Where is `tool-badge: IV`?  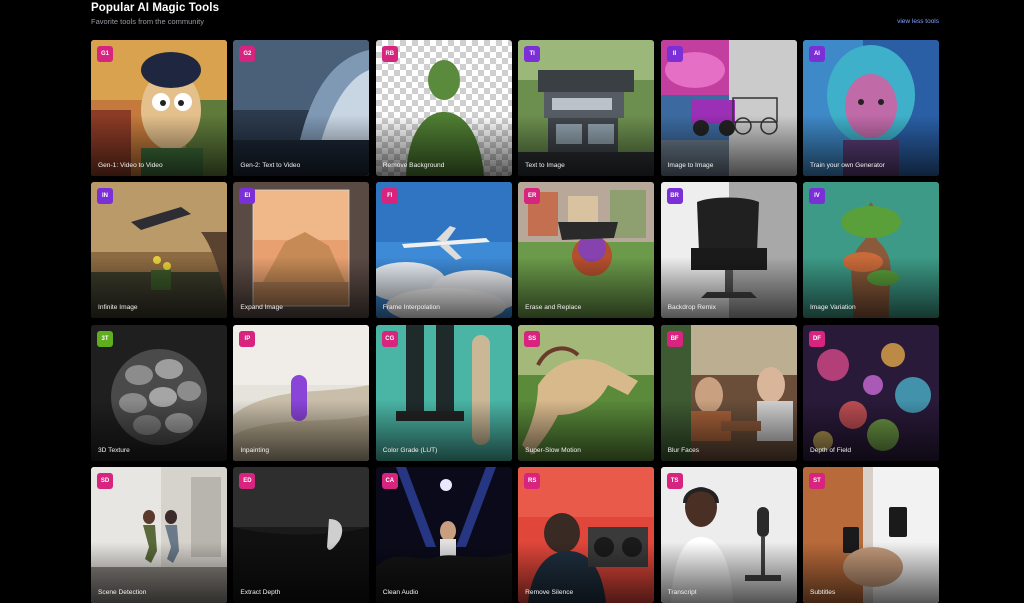 tool-badge: IV is located at coordinates (816, 196).